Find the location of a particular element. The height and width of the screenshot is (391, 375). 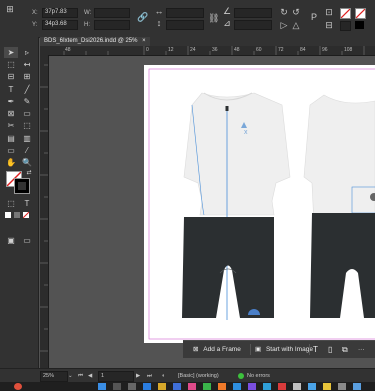

indesign-icon is located at coordinates (192, 386).